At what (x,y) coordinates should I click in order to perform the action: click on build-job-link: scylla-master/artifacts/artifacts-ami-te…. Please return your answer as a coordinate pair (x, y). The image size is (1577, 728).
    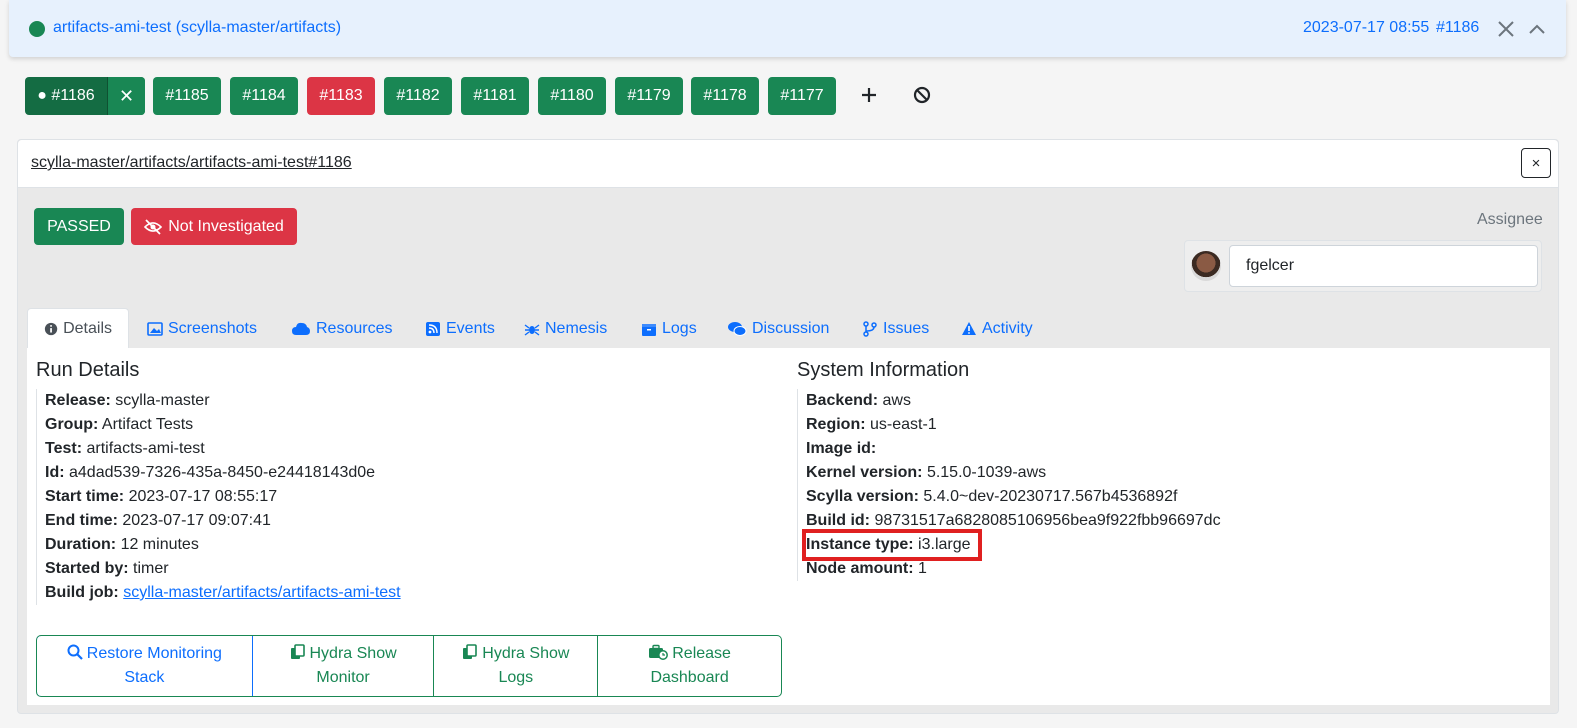
    Looking at the image, I should click on (261, 592).